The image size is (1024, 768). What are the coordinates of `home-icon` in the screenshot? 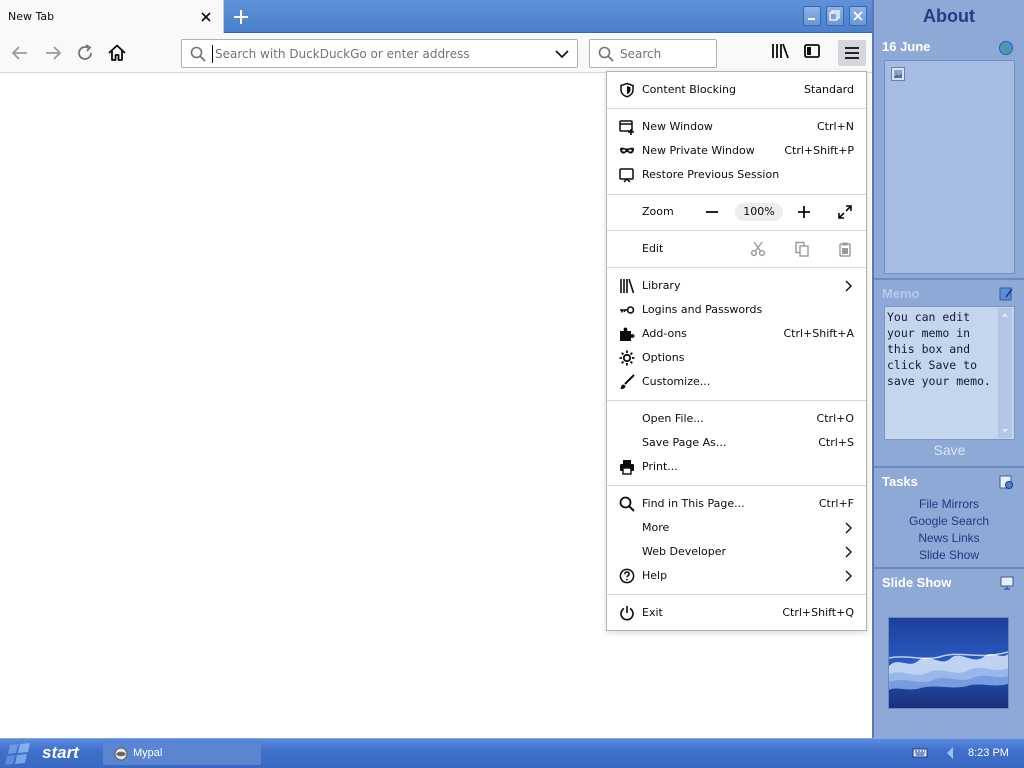 It's located at (117, 53).